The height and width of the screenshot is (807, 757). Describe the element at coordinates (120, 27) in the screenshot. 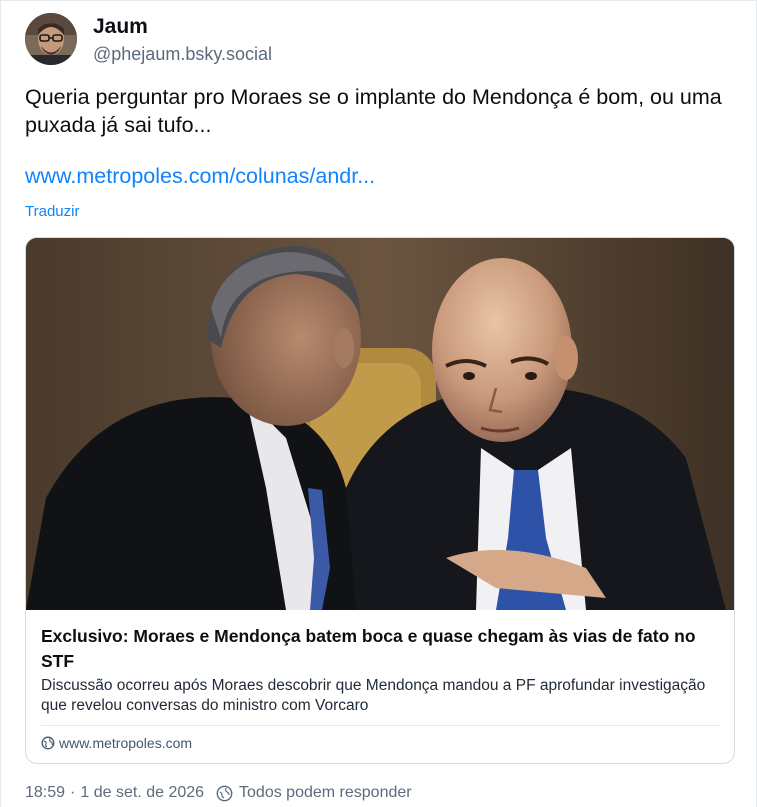

I see `author-name: Jaum` at that location.